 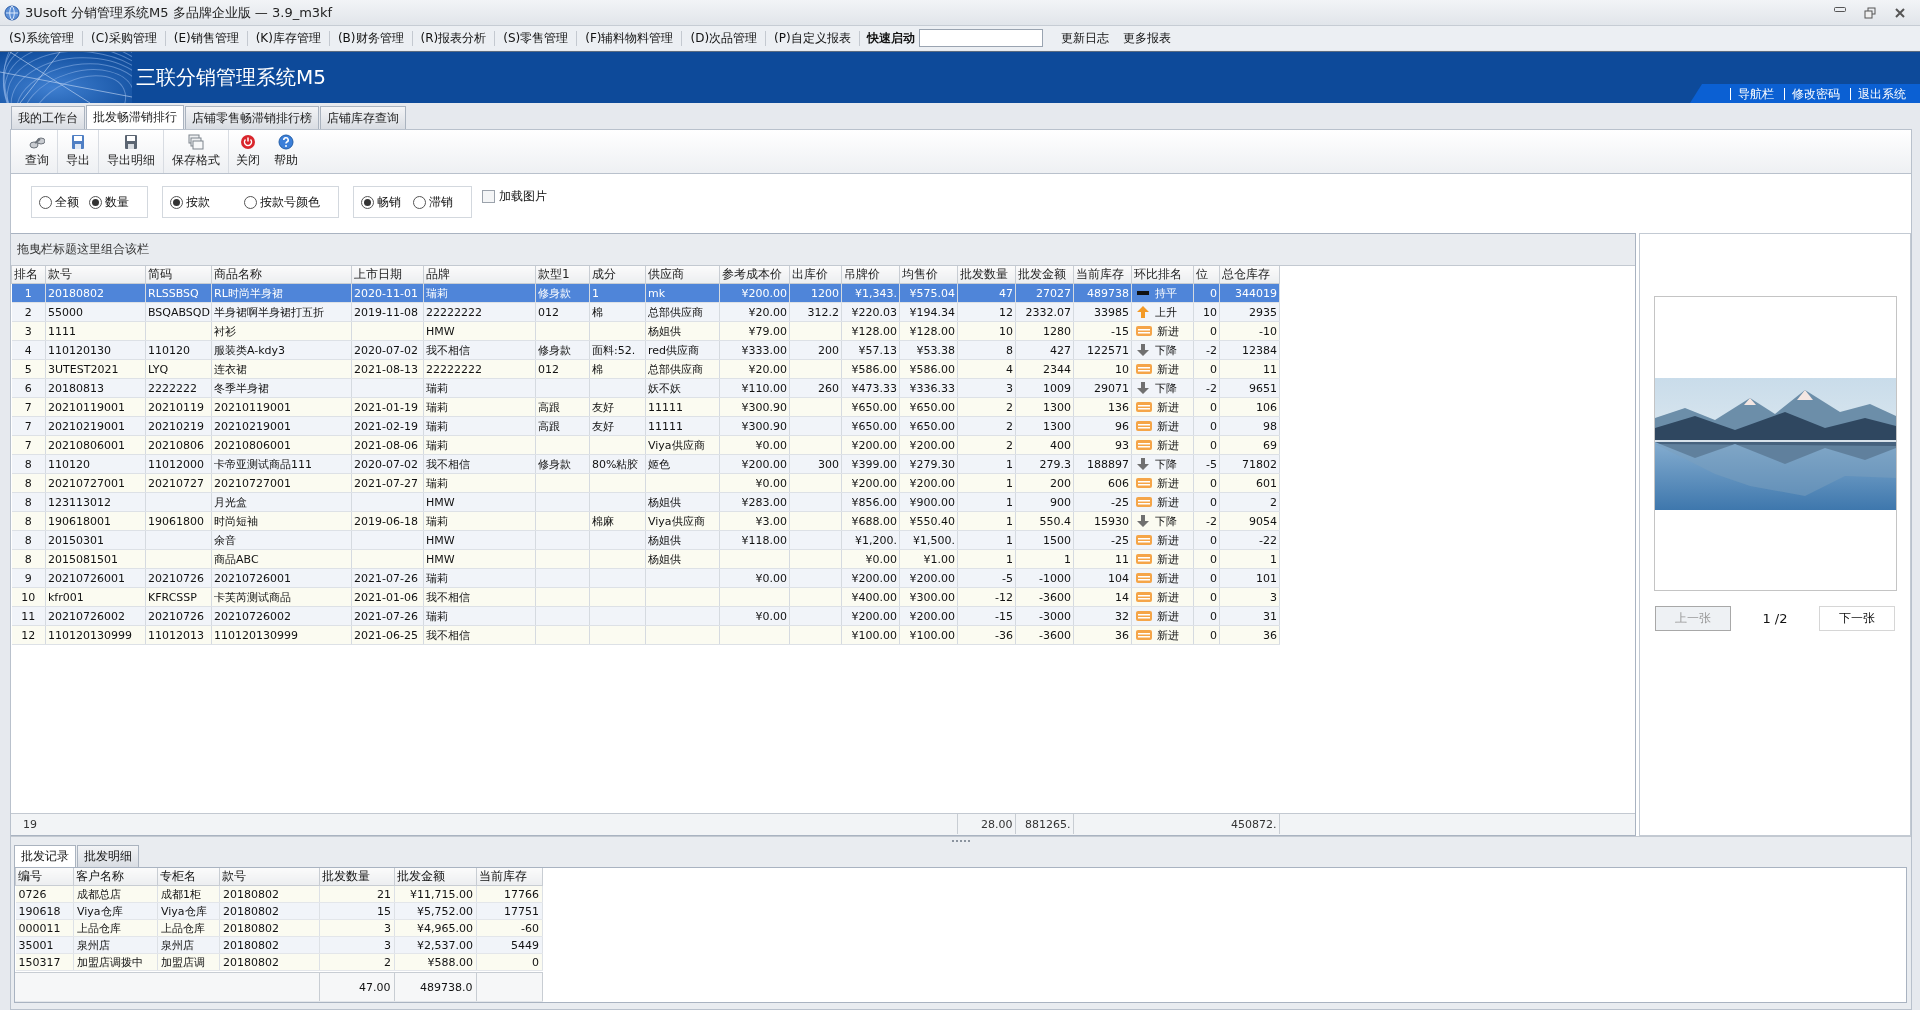 I want to click on table-cell: Viya供应商, so click(x=682, y=445).